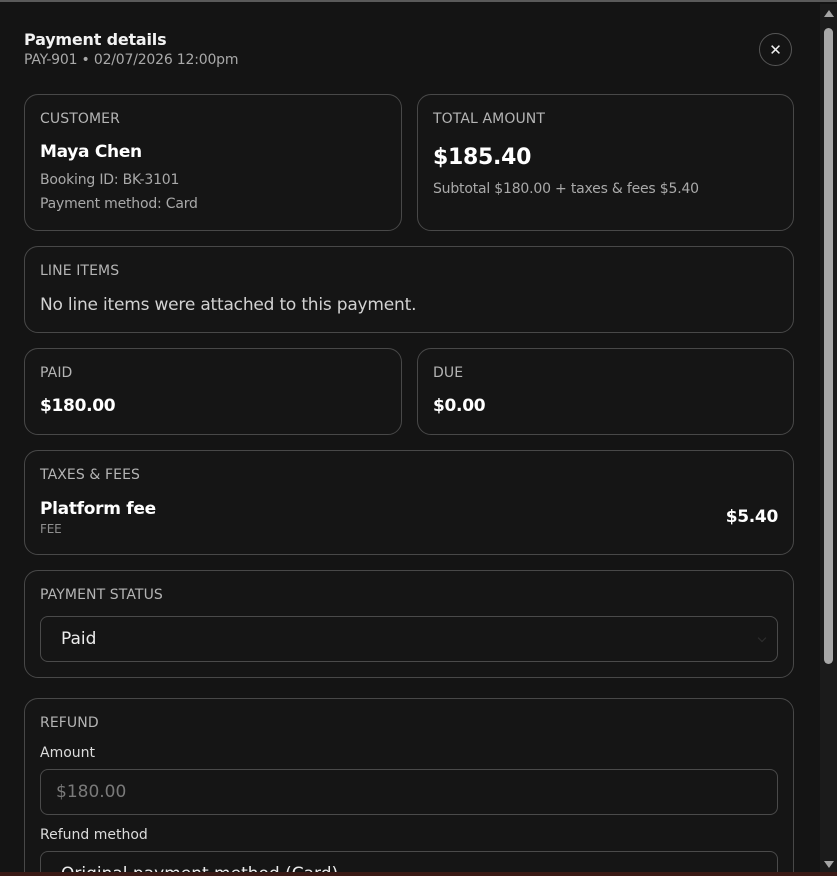 This screenshot has width=837, height=876. Describe the element at coordinates (482, 157) in the screenshot. I see `total-amount-value: $185.40` at that location.